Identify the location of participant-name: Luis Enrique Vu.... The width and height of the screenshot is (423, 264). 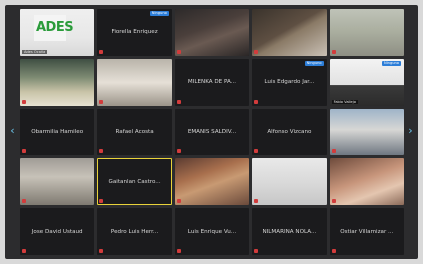
(212, 231).